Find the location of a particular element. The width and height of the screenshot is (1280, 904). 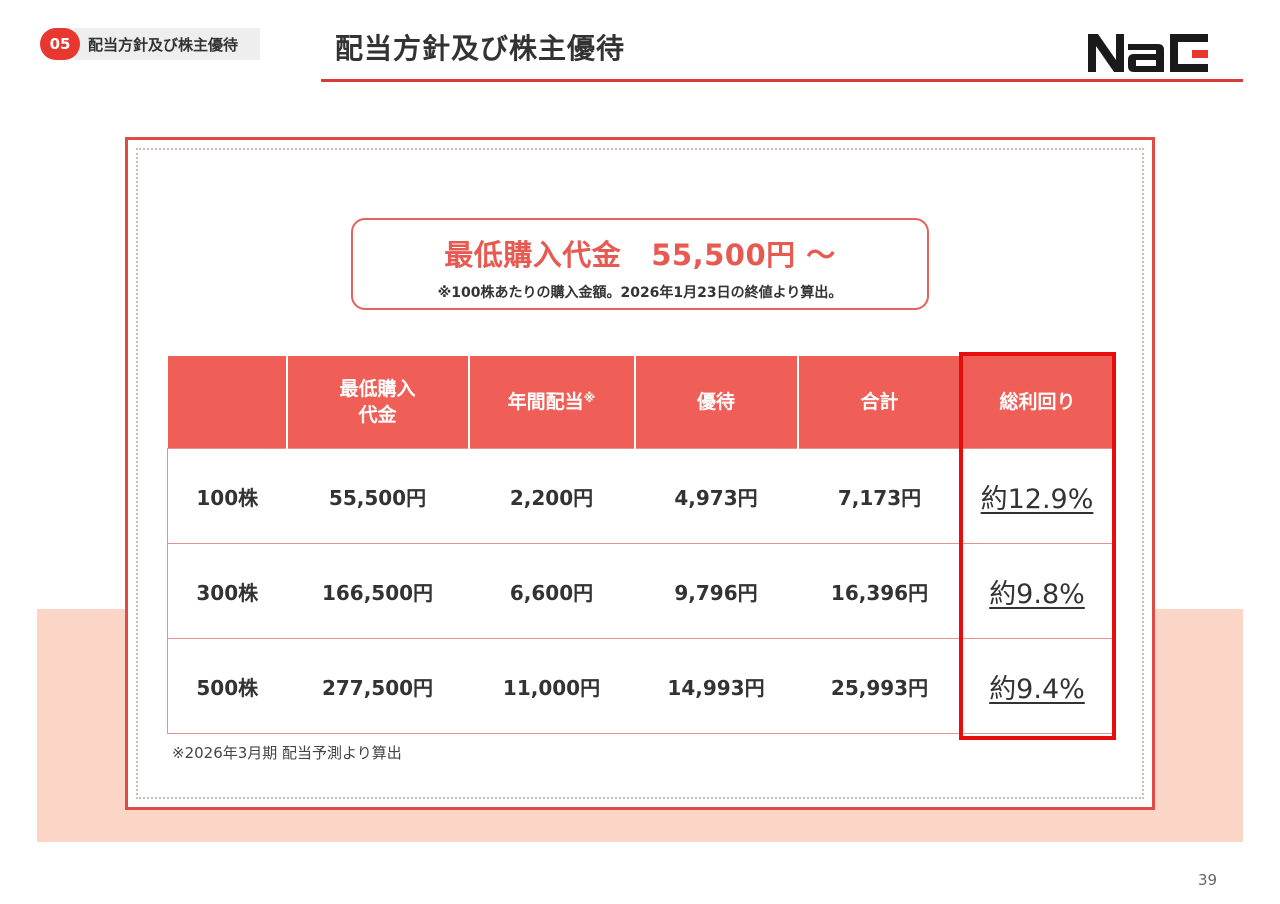

page-title: 配当方針及び株主優待 is located at coordinates (480, 48).